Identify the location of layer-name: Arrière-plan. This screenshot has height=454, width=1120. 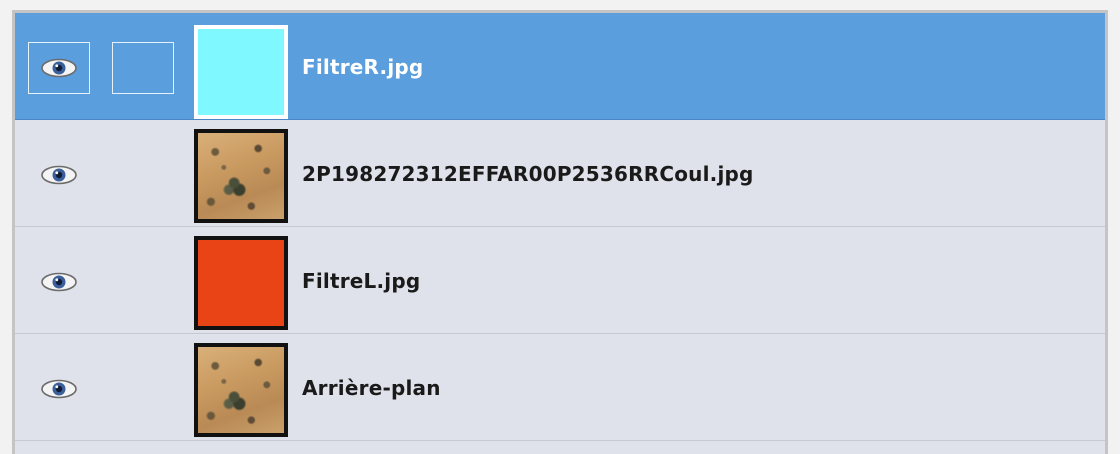
(371, 387).